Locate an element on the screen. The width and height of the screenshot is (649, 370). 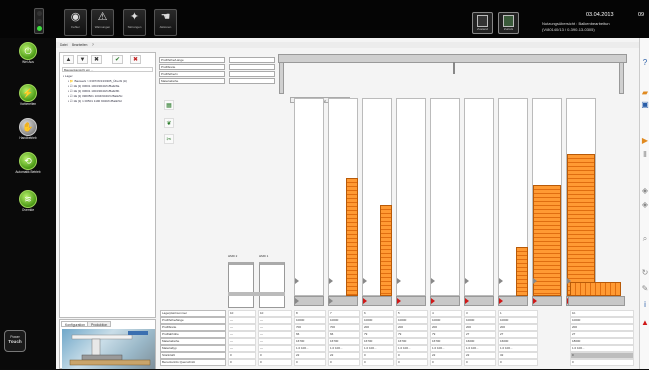
sidebar-item-prepare: ⚡ Vorbereiten is located at coordinates (28, 95).